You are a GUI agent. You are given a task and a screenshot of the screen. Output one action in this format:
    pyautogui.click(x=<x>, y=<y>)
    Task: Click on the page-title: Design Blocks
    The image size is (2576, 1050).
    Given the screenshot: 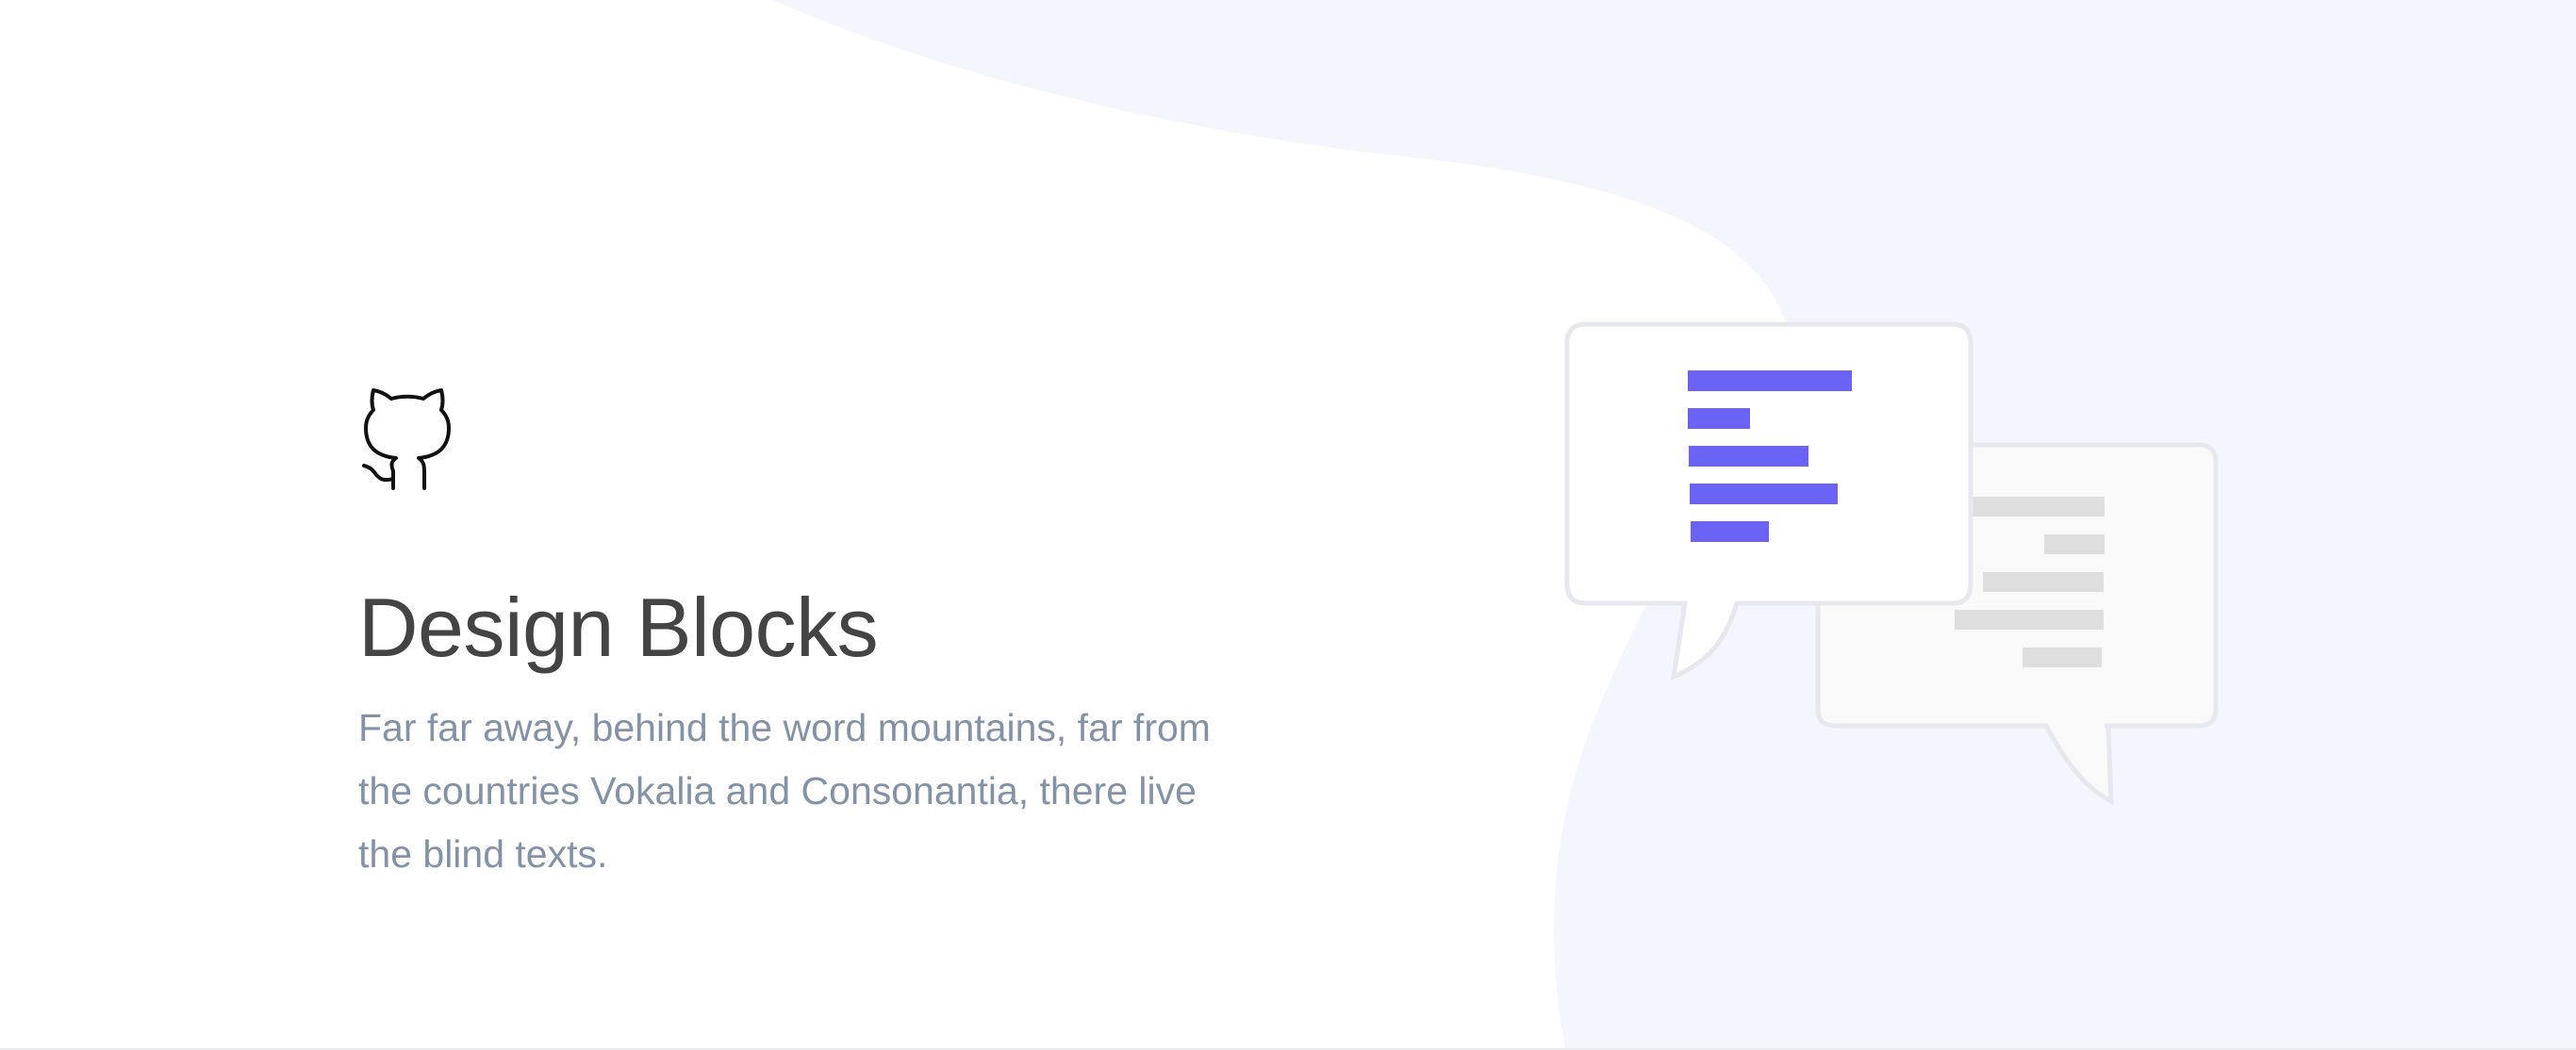 What is the action you would take?
    pyautogui.click(x=618, y=627)
    